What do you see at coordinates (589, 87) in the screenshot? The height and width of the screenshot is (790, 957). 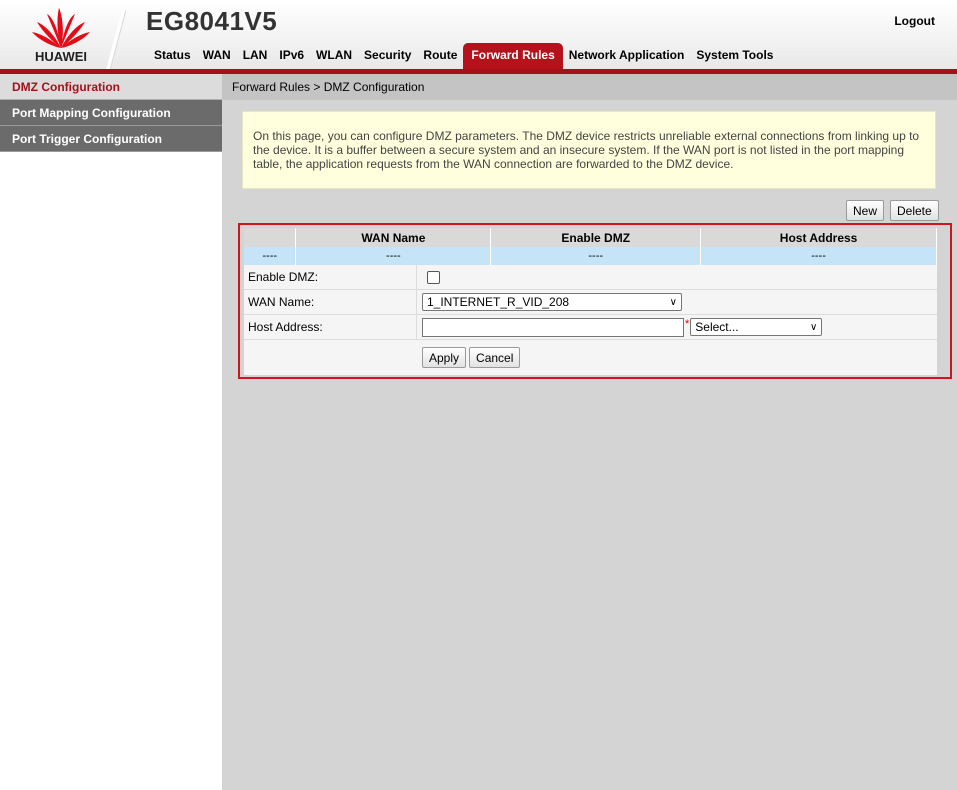 I see `breadcrumb: Forward Rules > DMZ Configuration` at bounding box center [589, 87].